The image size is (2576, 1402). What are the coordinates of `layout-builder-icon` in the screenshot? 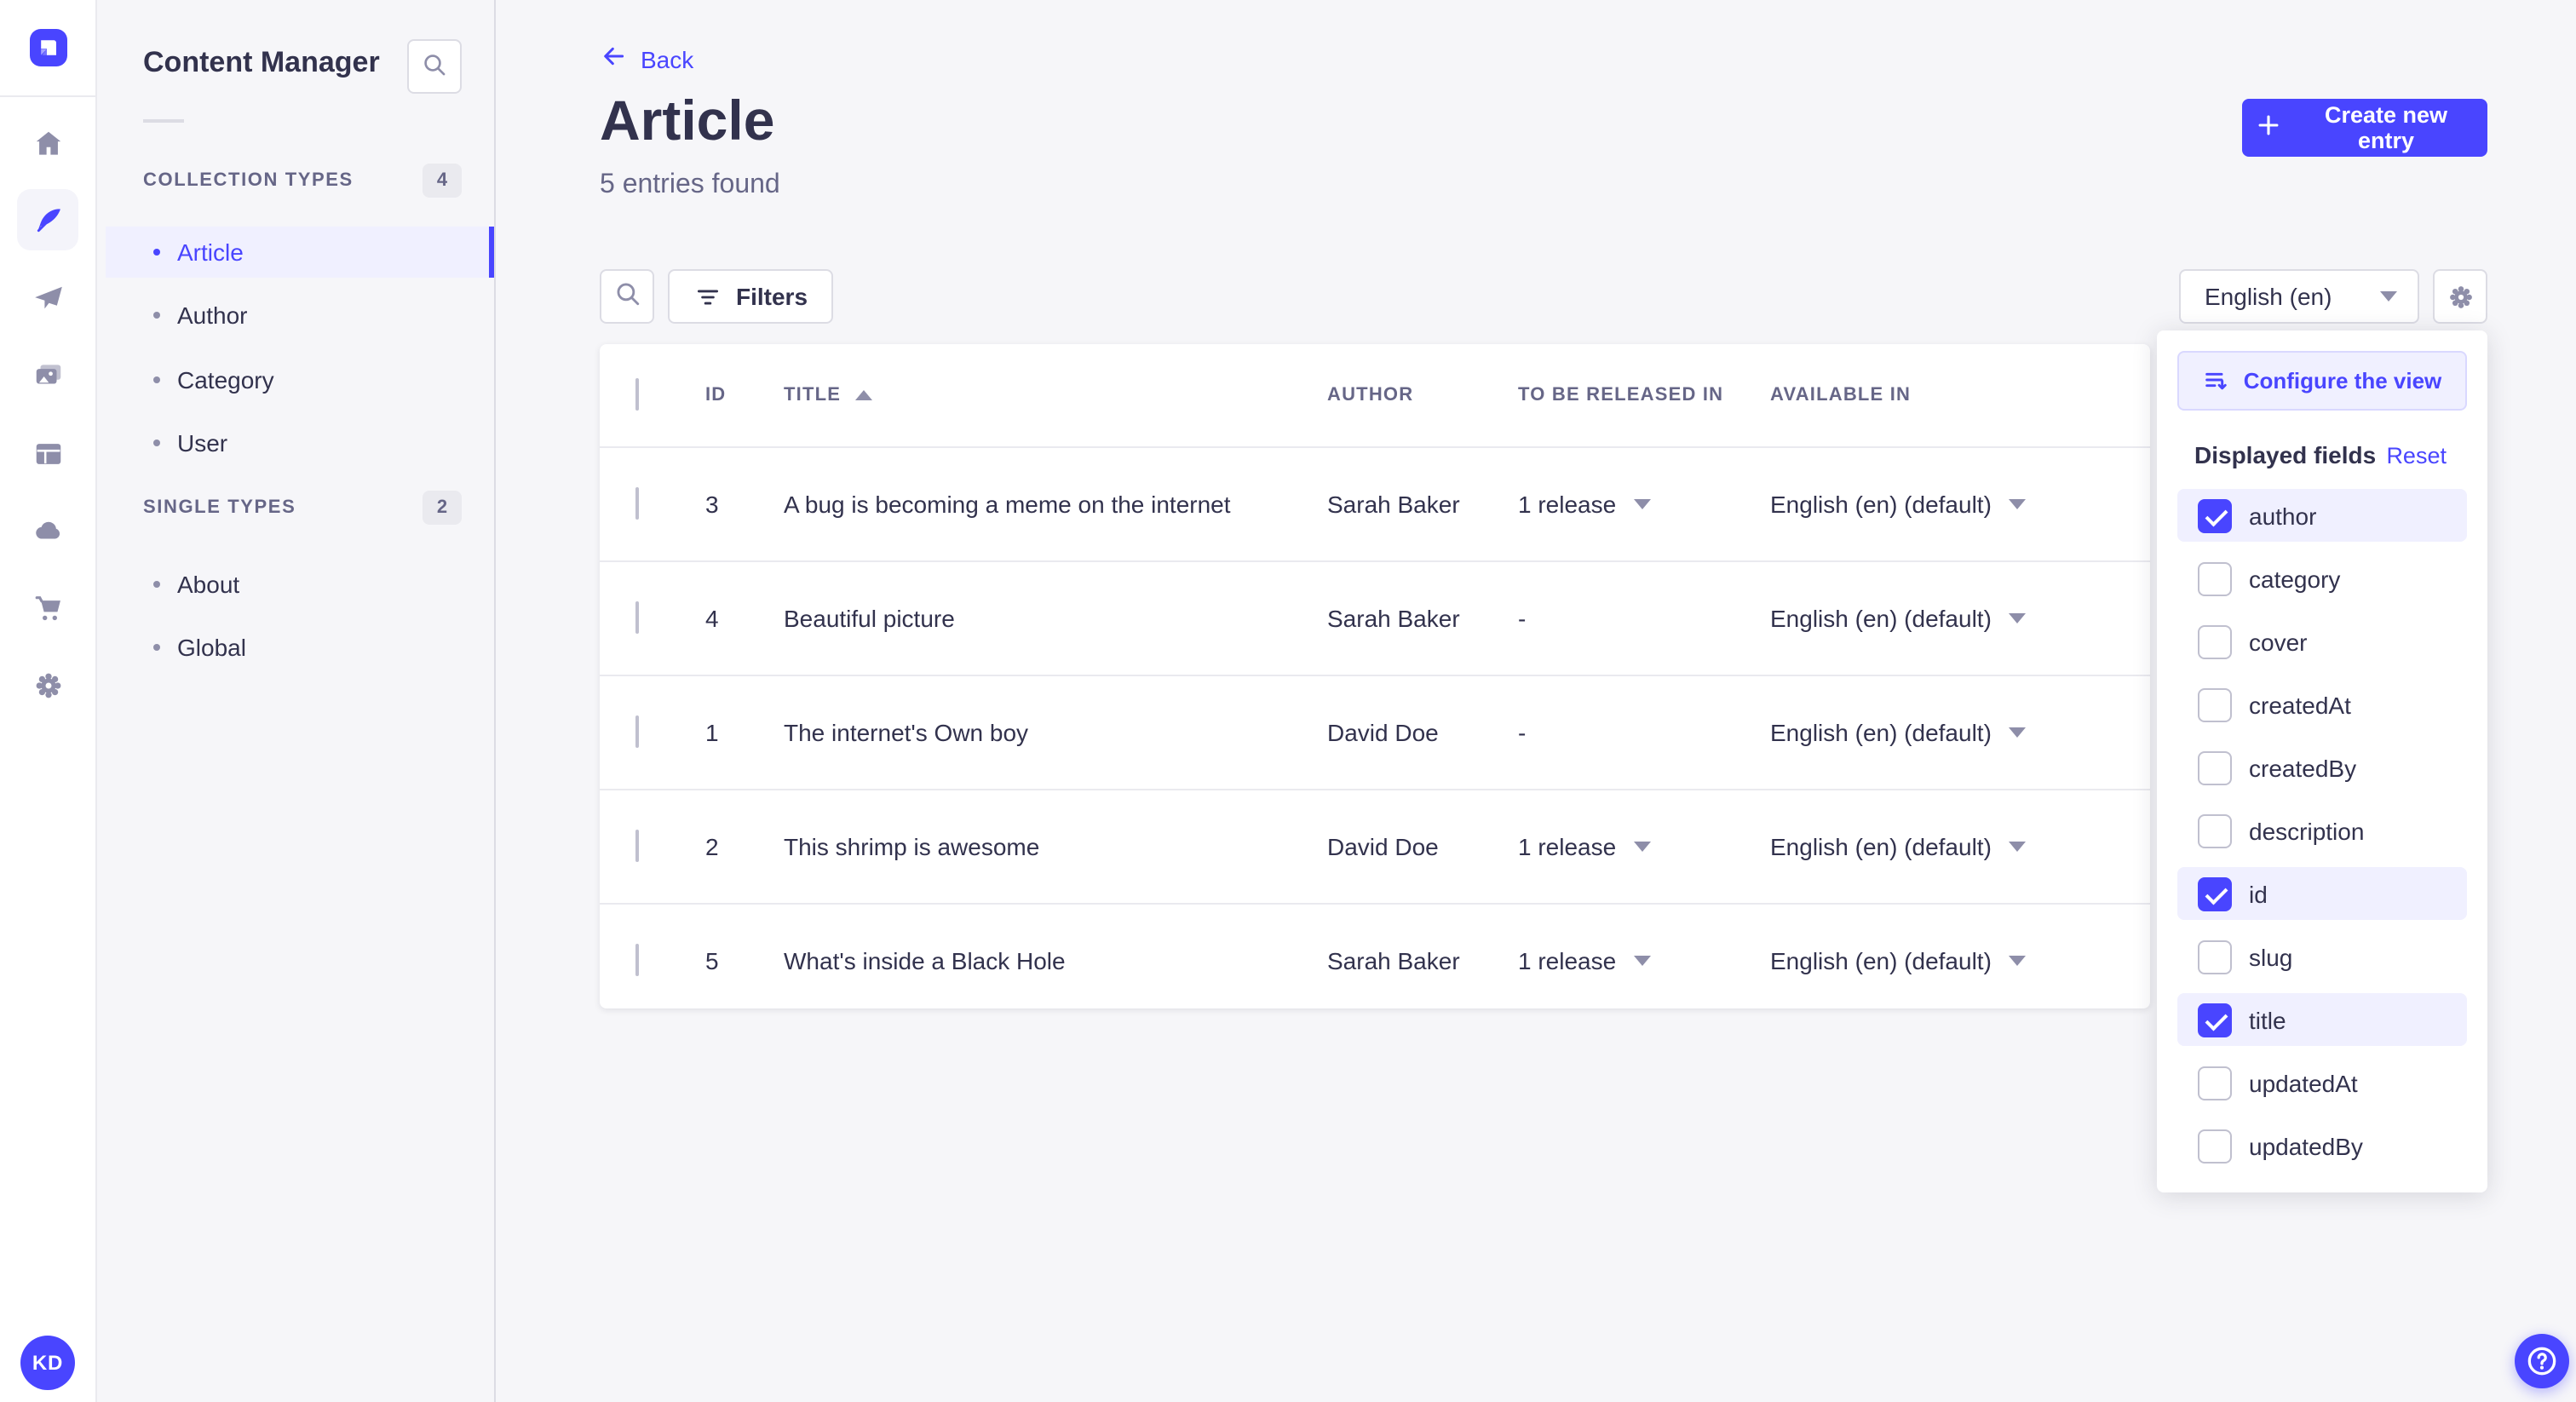 It's located at (48, 453).